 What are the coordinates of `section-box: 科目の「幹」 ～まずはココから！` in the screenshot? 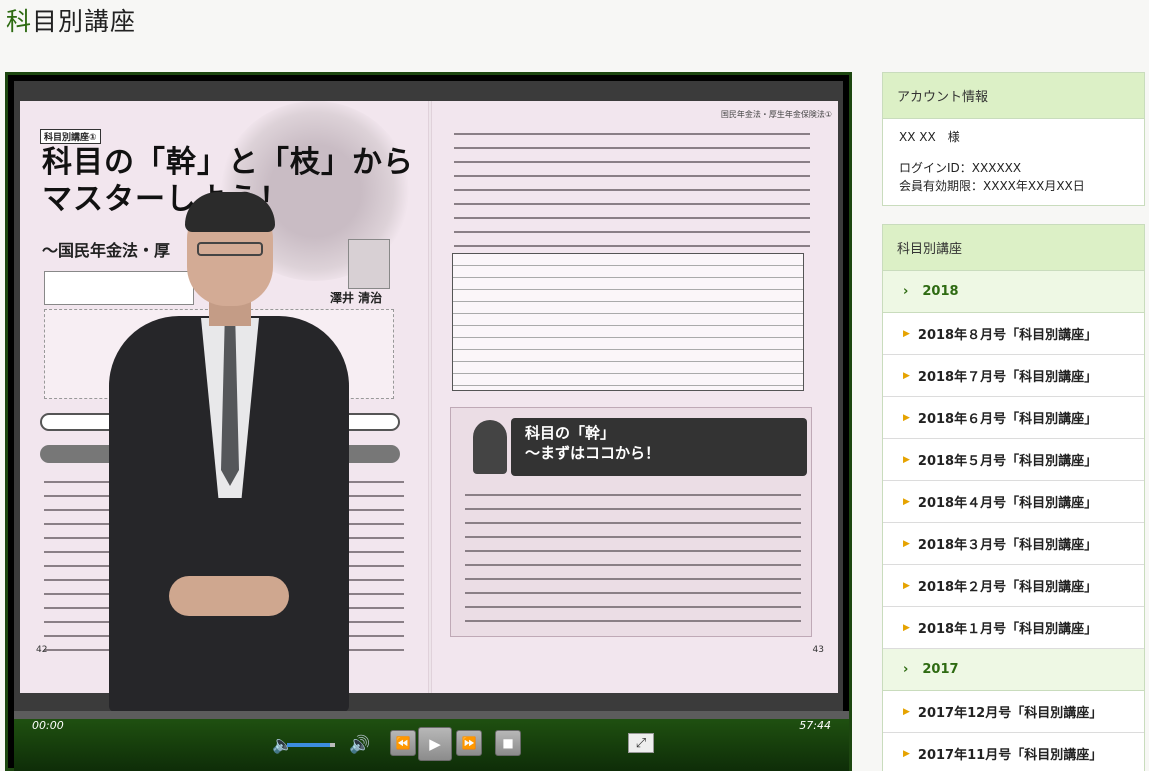 It's located at (631, 522).